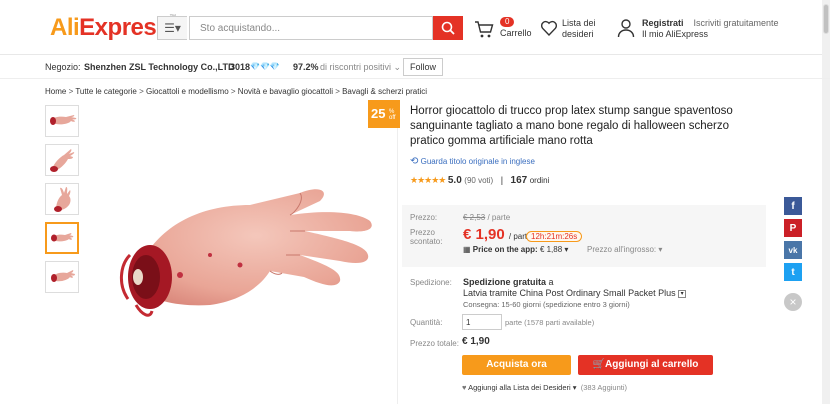 Image resolution: width=830 pixels, height=404 pixels. What do you see at coordinates (579, 28) in the screenshot?
I see `wishlist-label: Lista dei desideri` at bounding box center [579, 28].